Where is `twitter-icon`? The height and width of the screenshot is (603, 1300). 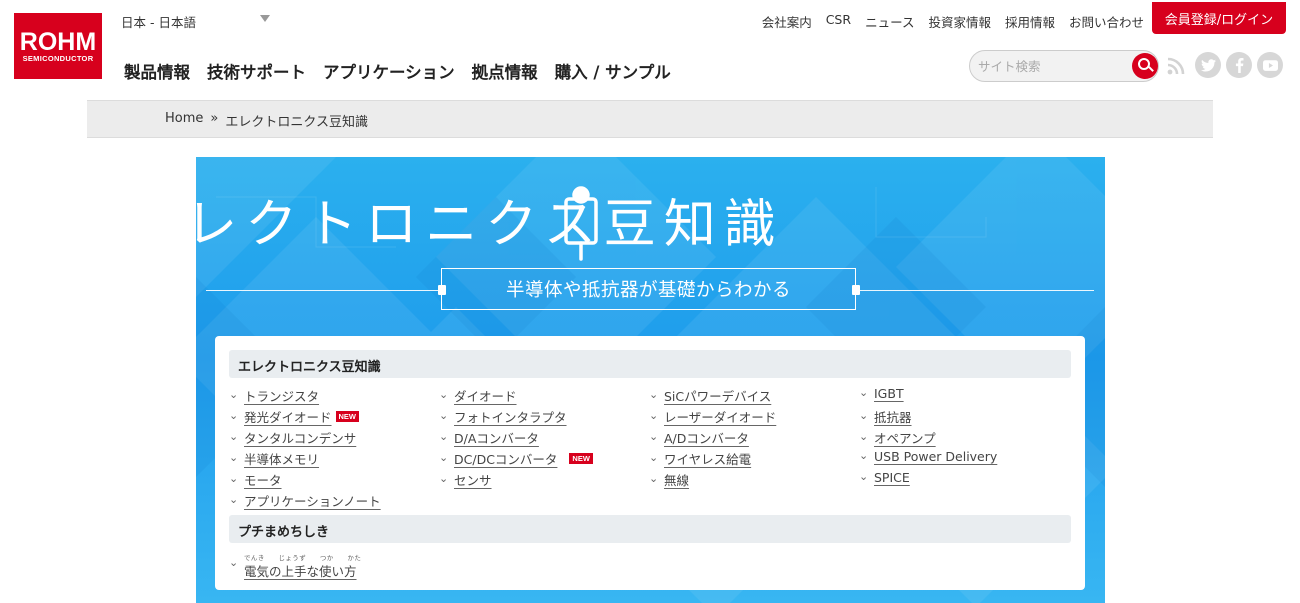
twitter-icon is located at coordinates (1208, 65).